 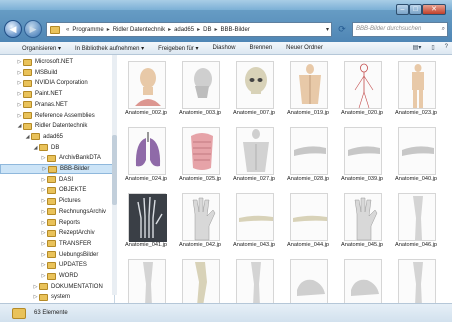 What do you see at coordinates (184, 30) in the screenshot?
I see `breadcrumb-item: adad65` at bounding box center [184, 30].